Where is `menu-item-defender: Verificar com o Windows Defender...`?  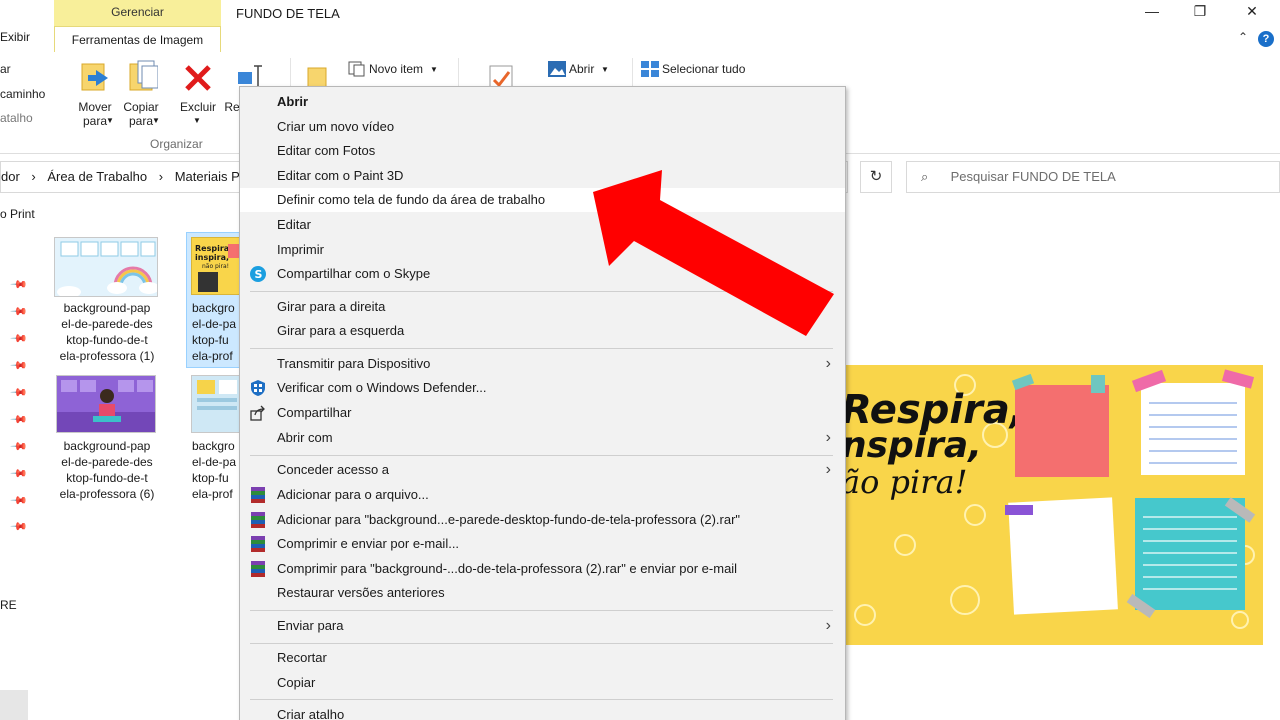 menu-item-defender: Verificar com o Windows Defender... is located at coordinates (542, 388).